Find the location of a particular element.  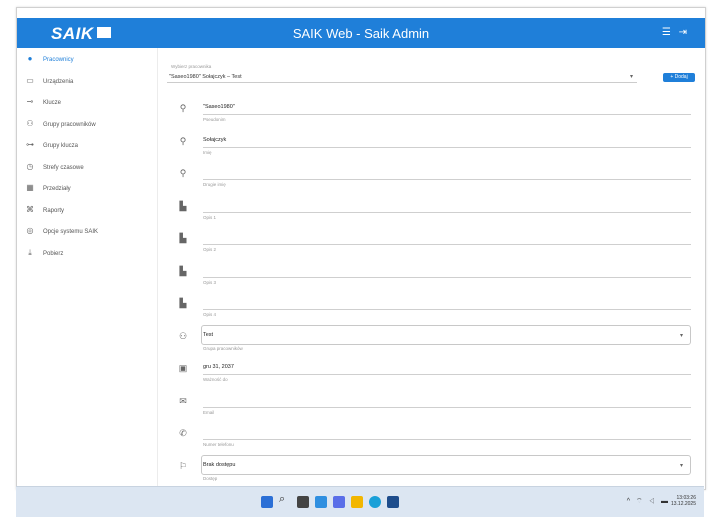

field-label: Numer telefonu is located at coordinates (218, 444).